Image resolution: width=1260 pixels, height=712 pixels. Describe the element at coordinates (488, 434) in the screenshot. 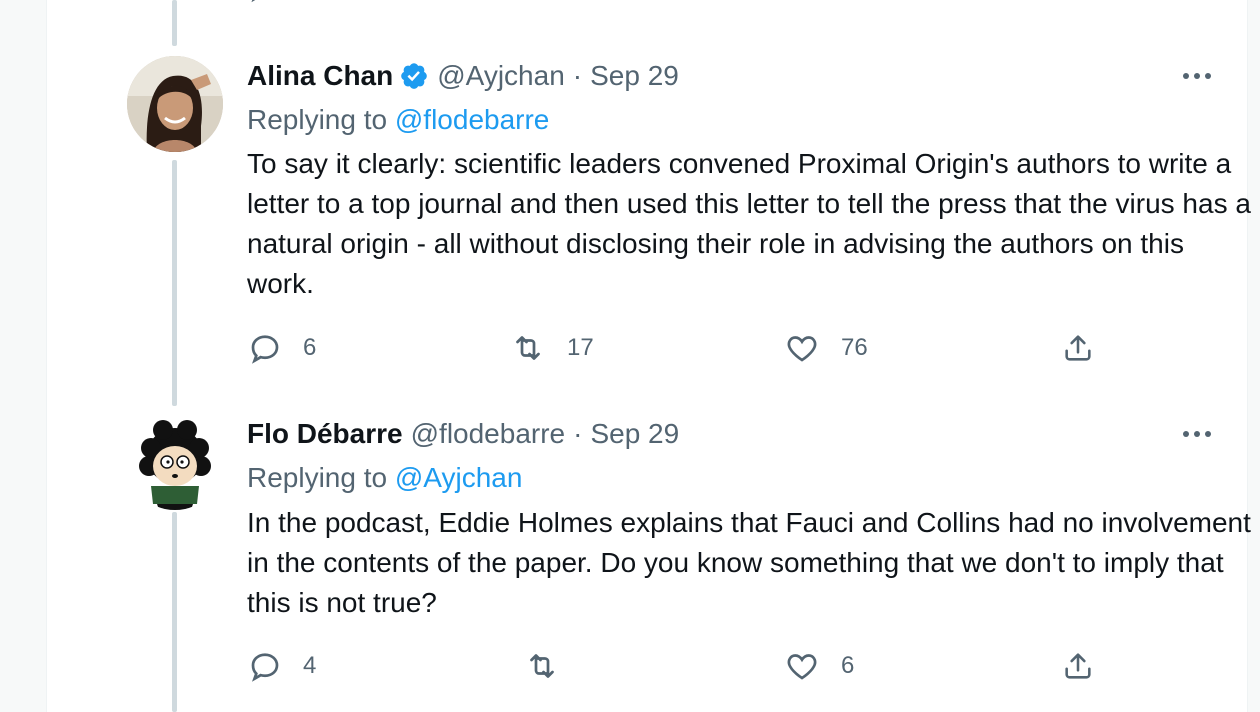

I see `author-handle: @flodebarre` at that location.